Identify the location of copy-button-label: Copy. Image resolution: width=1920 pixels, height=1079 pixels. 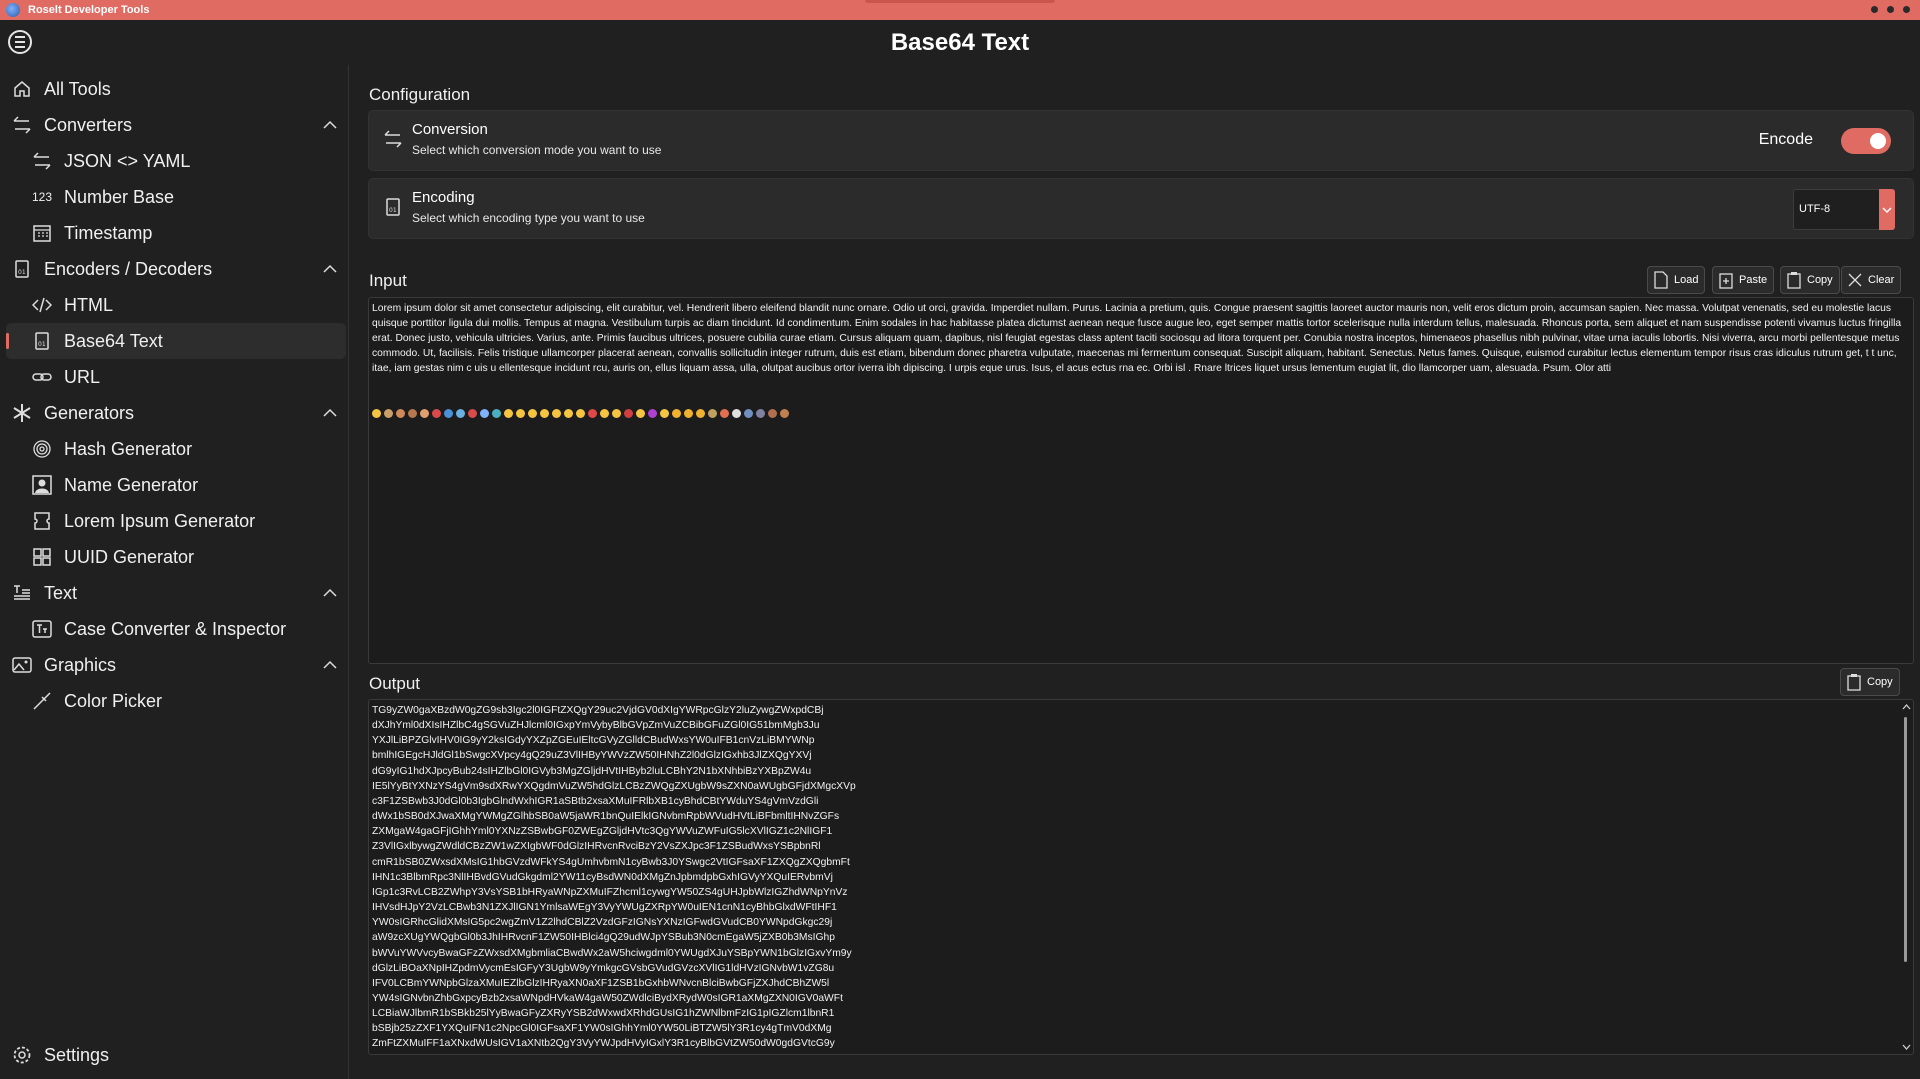
(1820, 280).